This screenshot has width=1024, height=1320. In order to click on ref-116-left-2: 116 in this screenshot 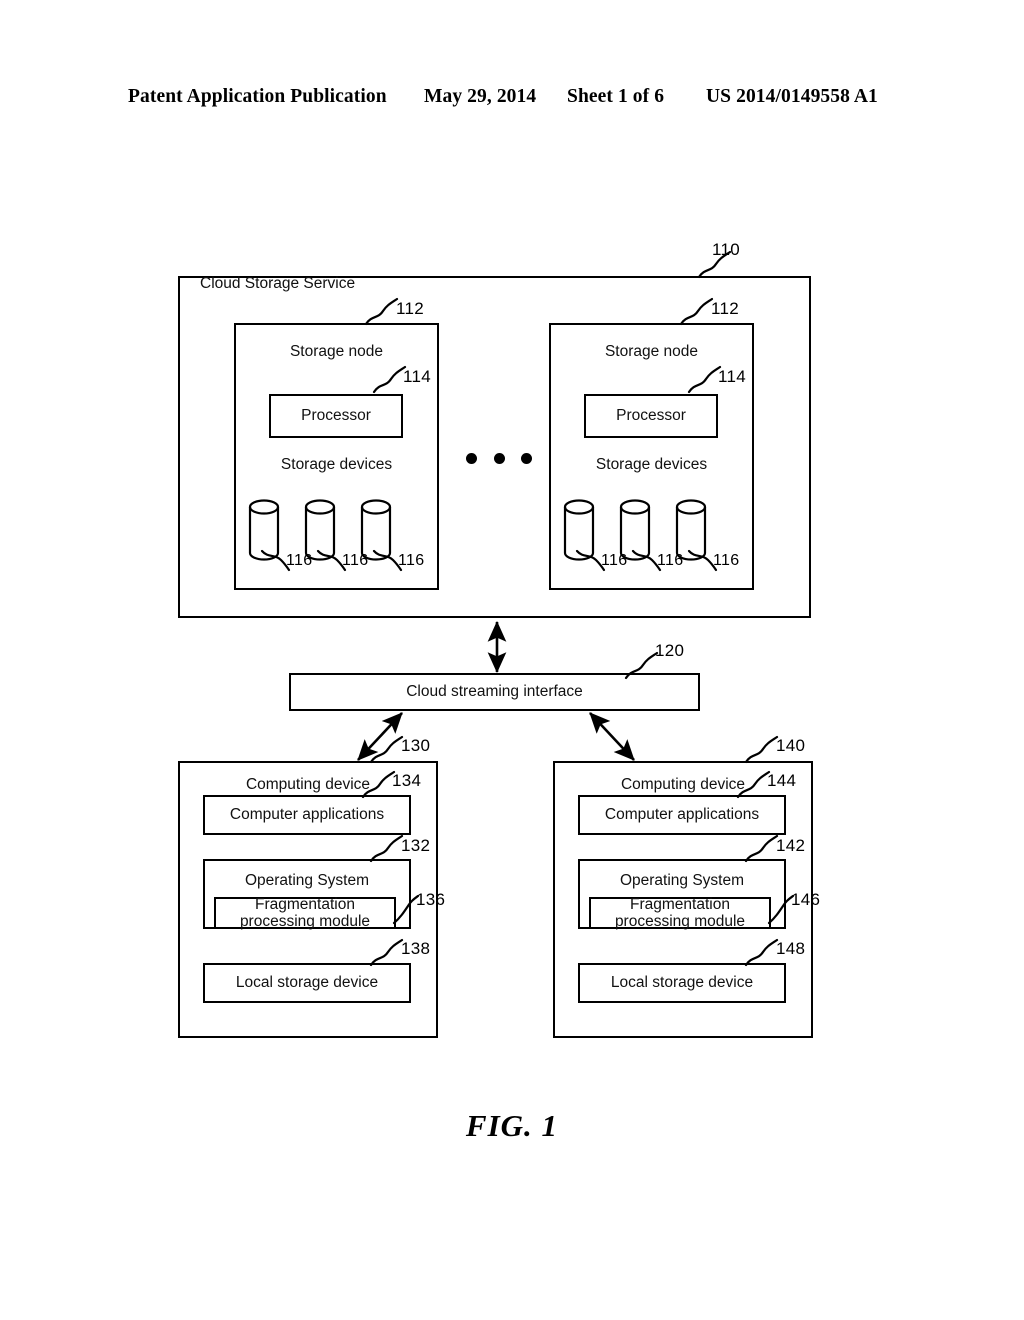, I will do `click(355, 560)`.